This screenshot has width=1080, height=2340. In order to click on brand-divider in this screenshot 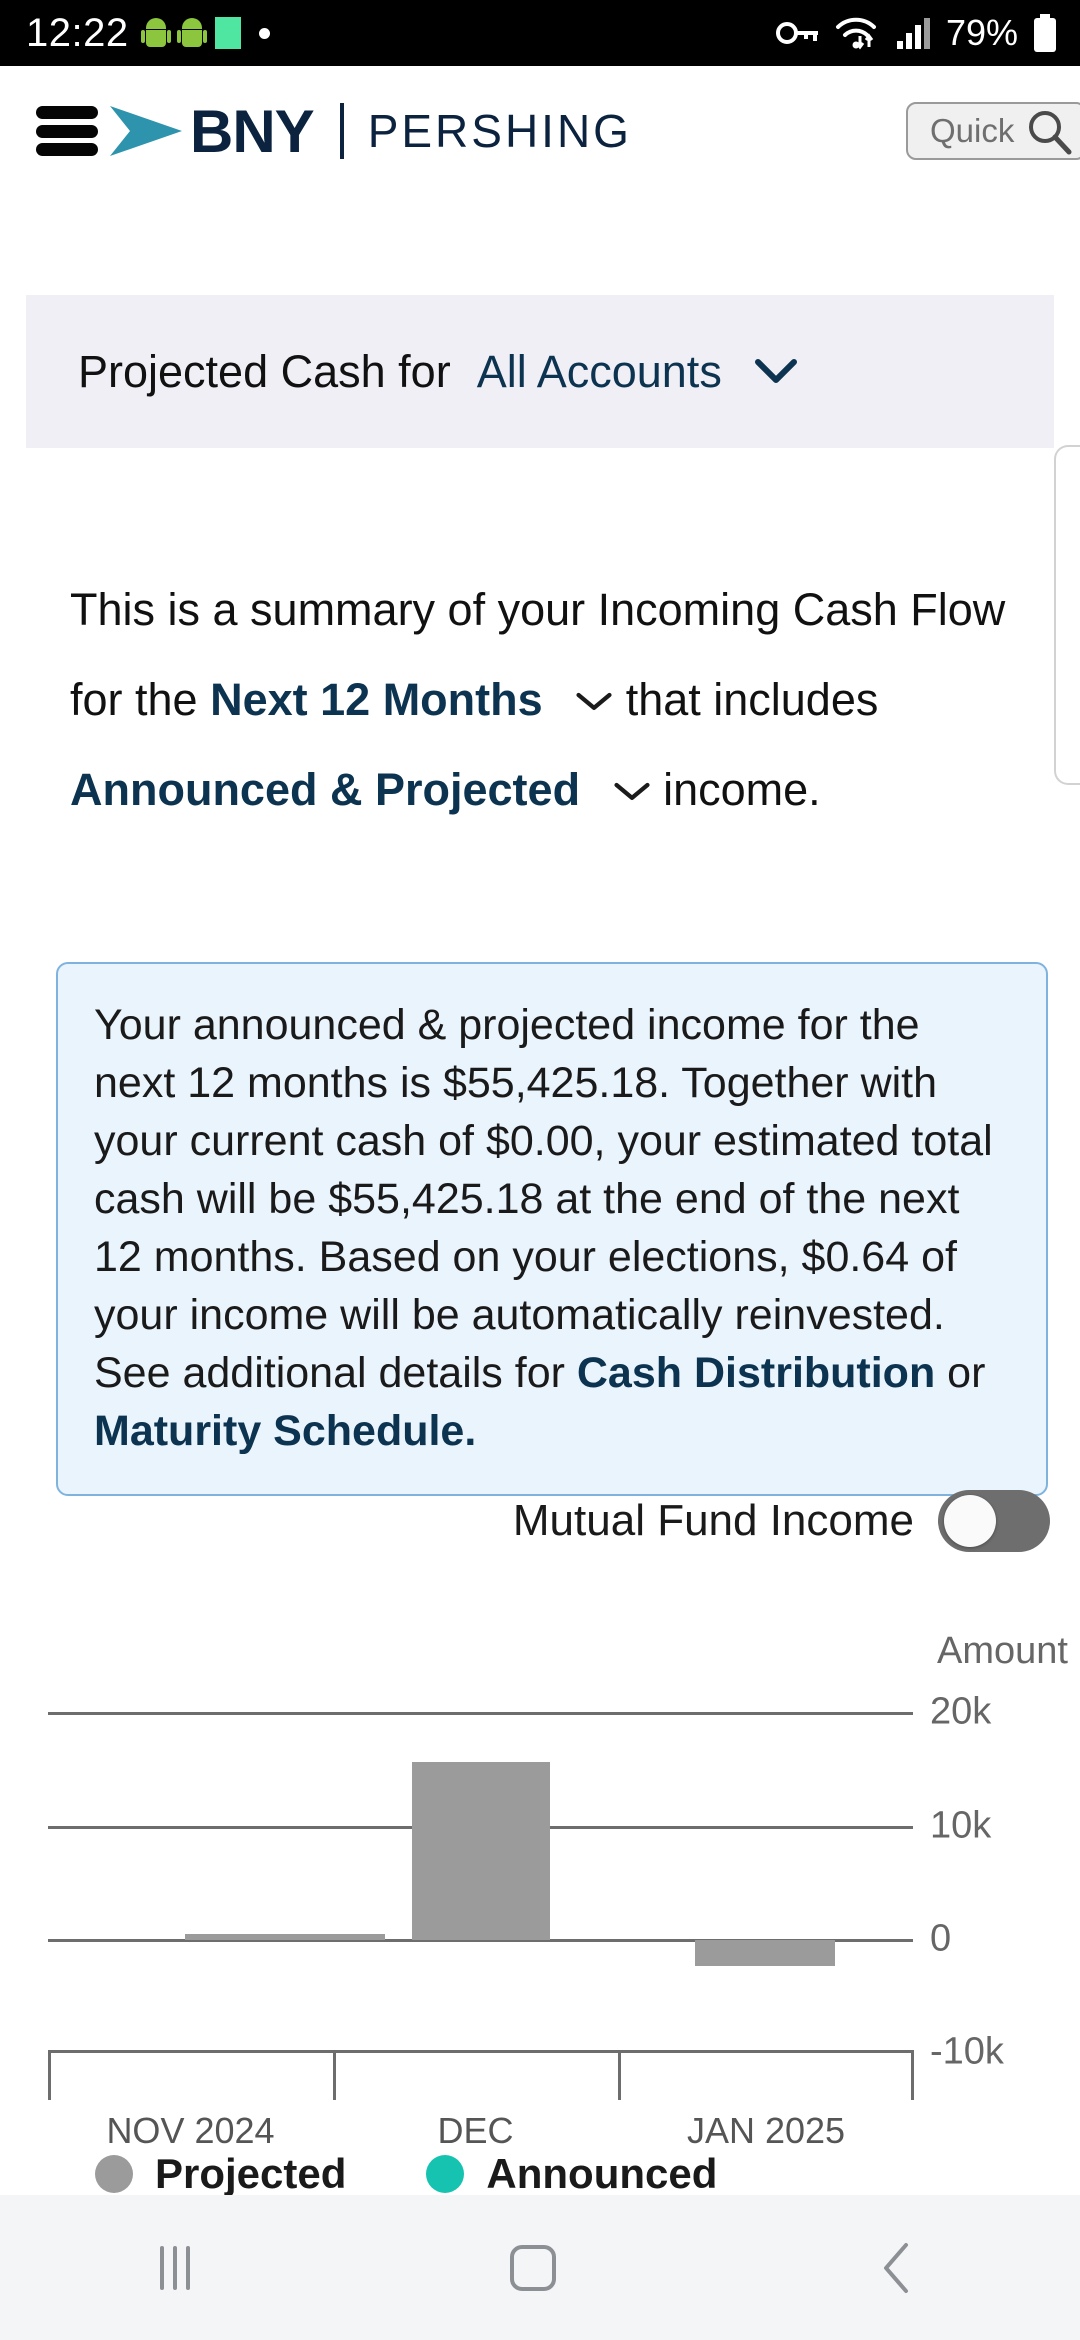, I will do `click(341, 131)`.